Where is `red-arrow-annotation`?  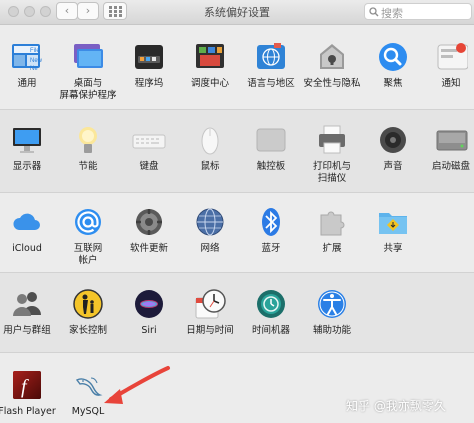
red-arrow-annotation is located at coordinates (137, 385).